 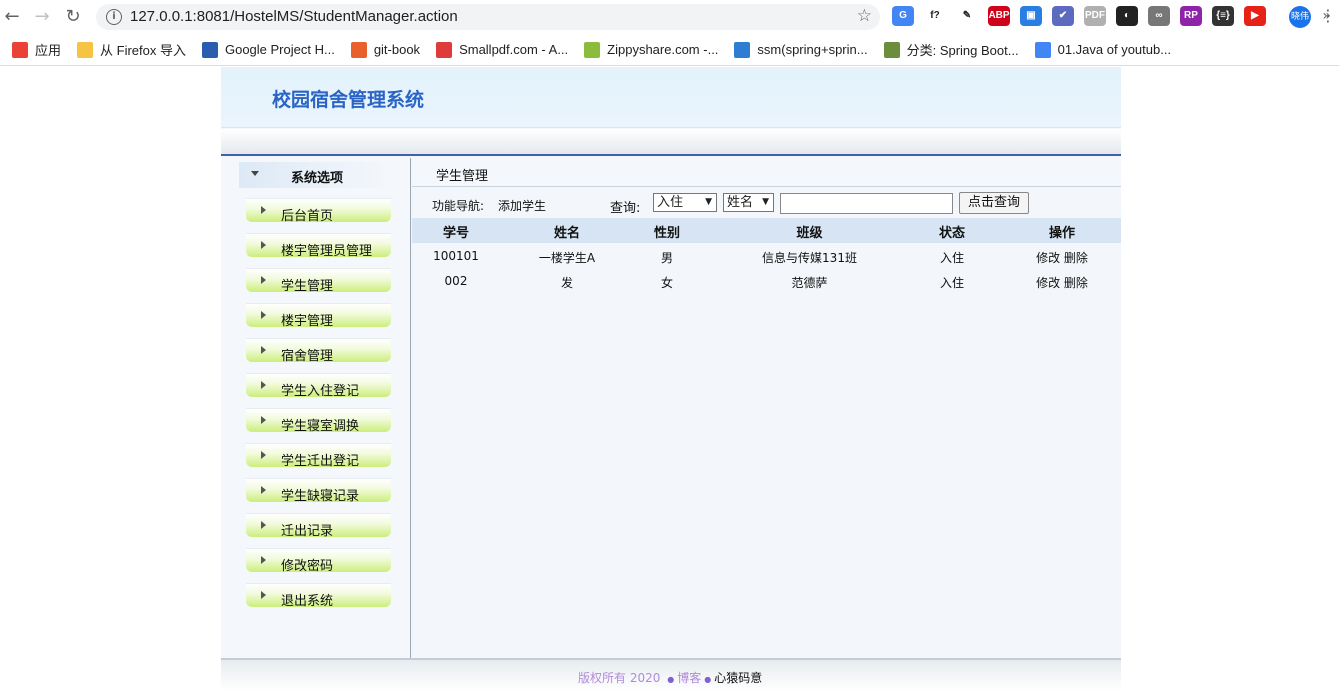 What do you see at coordinates (320, 496) in the screenshot?
I see `menu-item-label: 学生缺寝记录` at bounding box center [320, 496].